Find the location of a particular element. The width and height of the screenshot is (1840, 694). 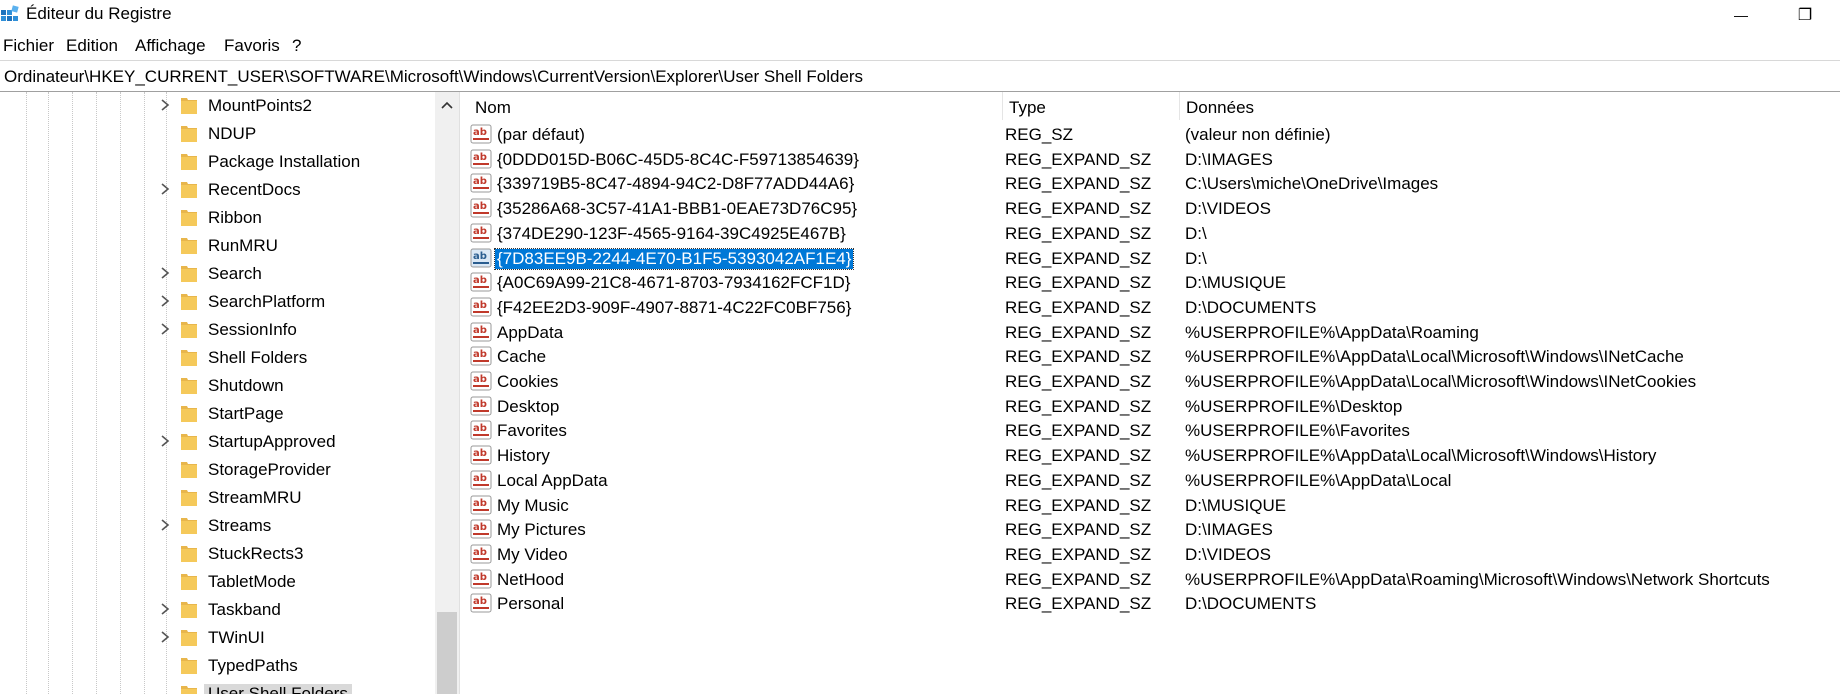

menu-favoris: Favoris is located at coordinates (252, 46).